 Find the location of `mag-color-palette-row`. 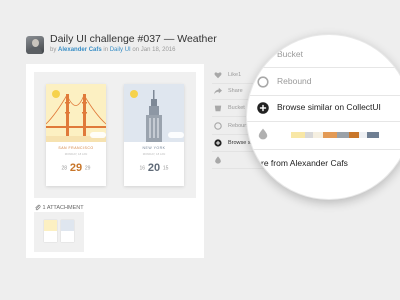

mag-color-palette-row is located at coordinates (323, 135).